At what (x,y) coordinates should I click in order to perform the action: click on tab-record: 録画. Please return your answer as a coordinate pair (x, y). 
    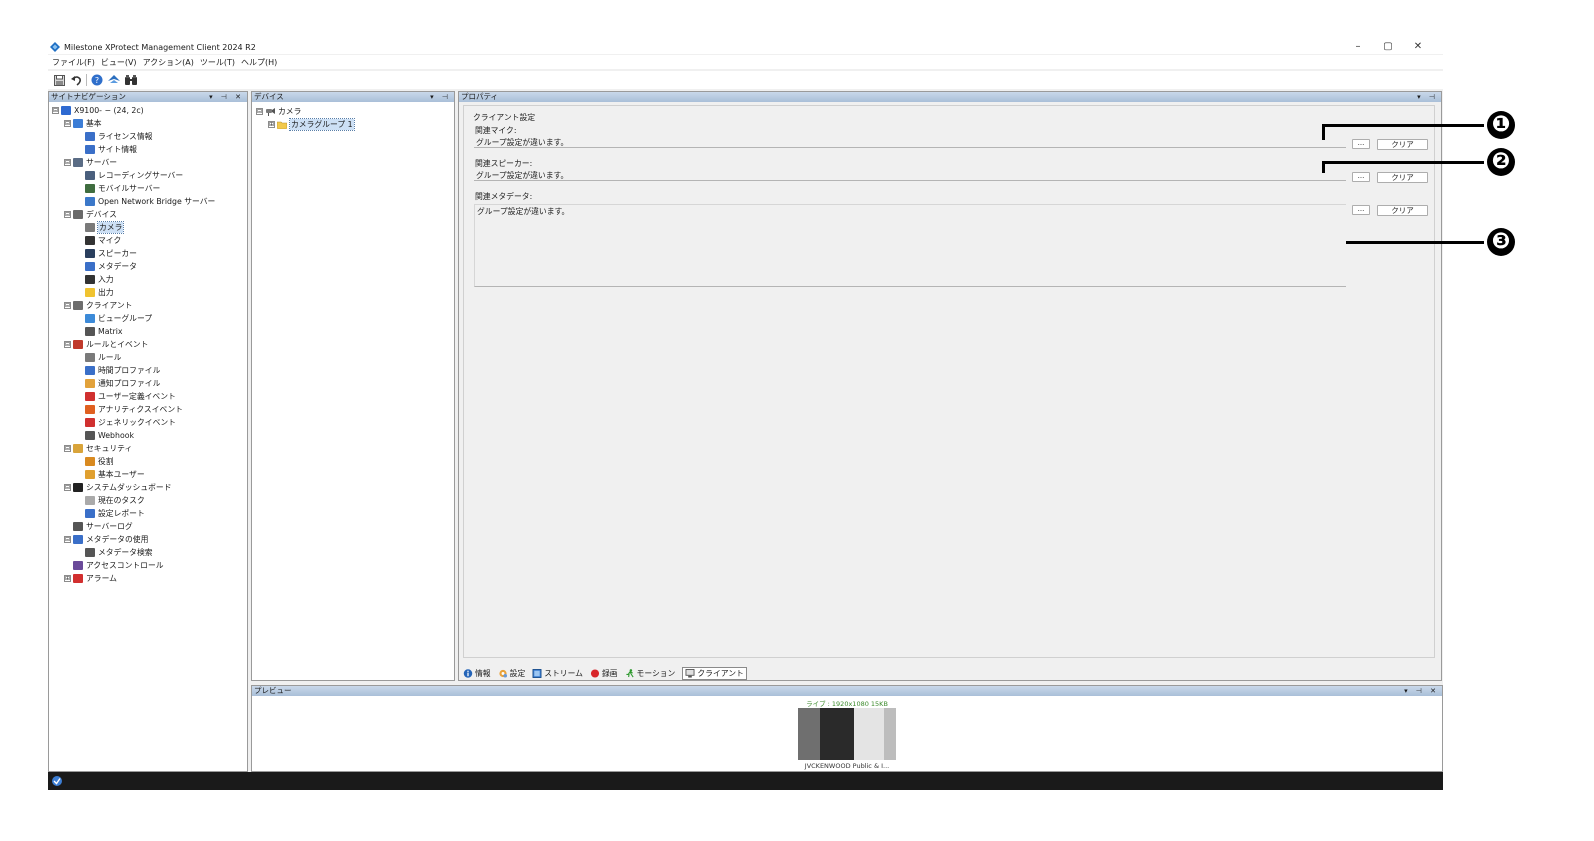
    Looking at the image, I should click on (604, 673).